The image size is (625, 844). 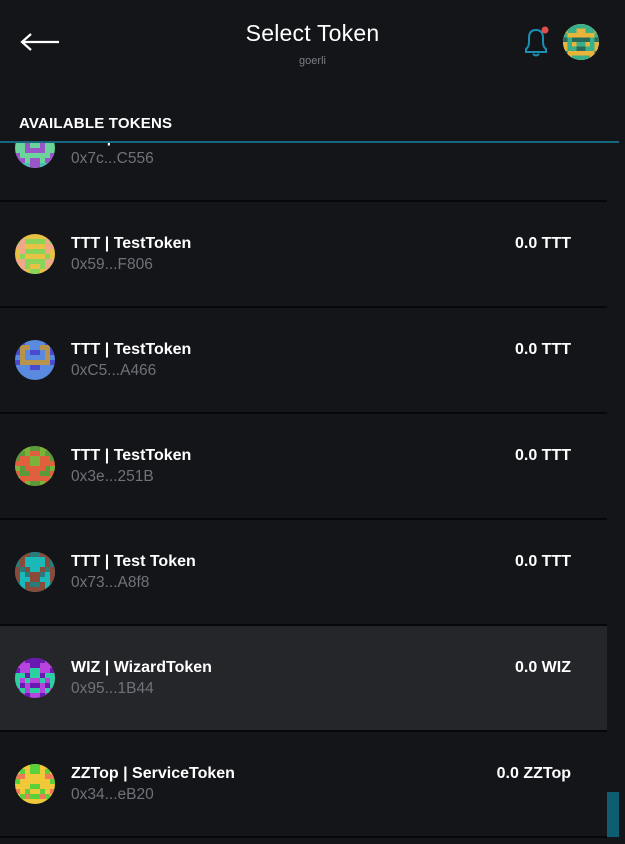 I want to click on token-row: TTT | Test Token 0x73...A8f8 0.0 TTT, so click(x=303, y=573).